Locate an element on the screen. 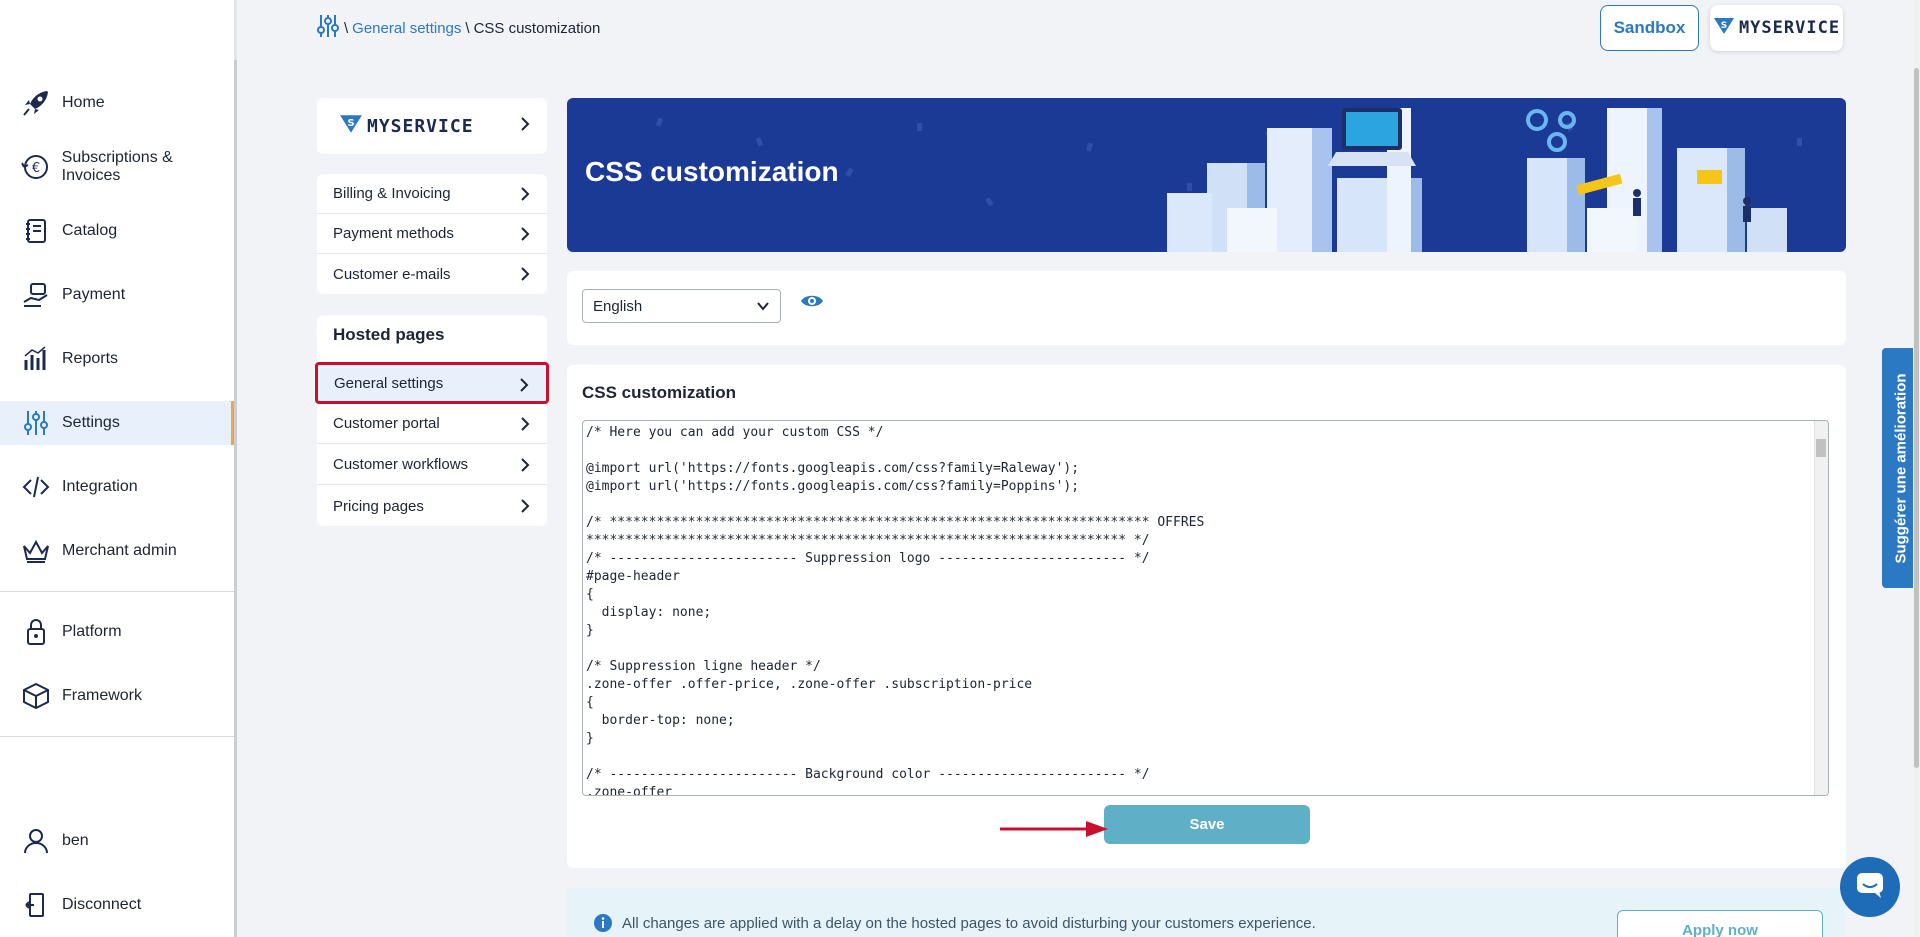  menu-label: Billing & Invoicing is located at coordinates (392, 193).